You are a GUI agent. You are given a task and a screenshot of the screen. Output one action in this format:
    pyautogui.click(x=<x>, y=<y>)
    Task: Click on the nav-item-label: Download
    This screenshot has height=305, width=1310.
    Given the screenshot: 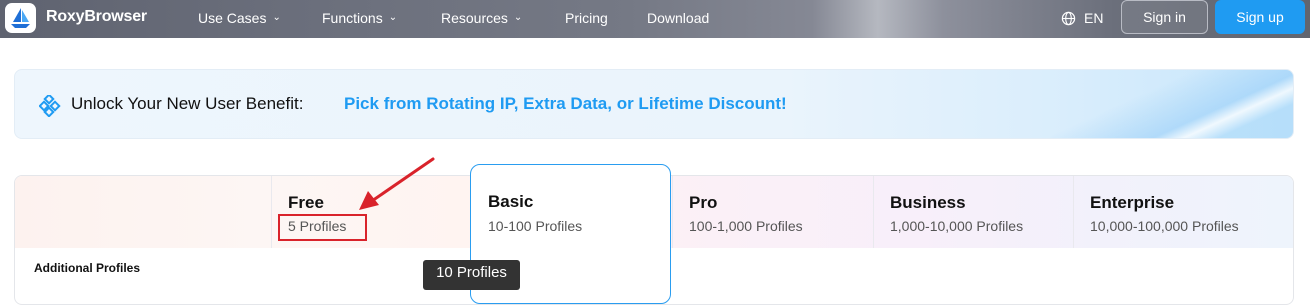 What is the action you would take?
    pyautogui.click(x=678, y=18)
    